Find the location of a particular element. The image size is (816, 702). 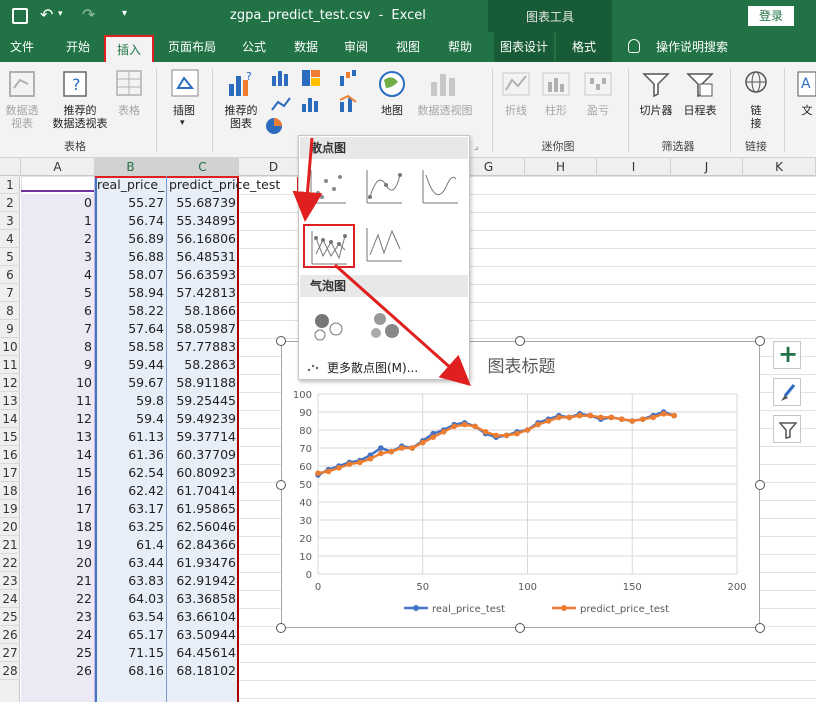

row-header: 18 is located at coordinates (10, 491).